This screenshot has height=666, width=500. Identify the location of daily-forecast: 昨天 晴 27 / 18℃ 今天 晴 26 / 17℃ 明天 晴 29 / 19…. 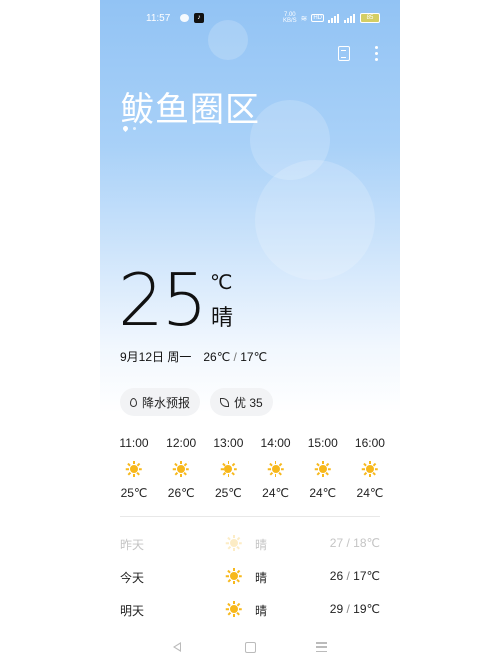
(250, 579).